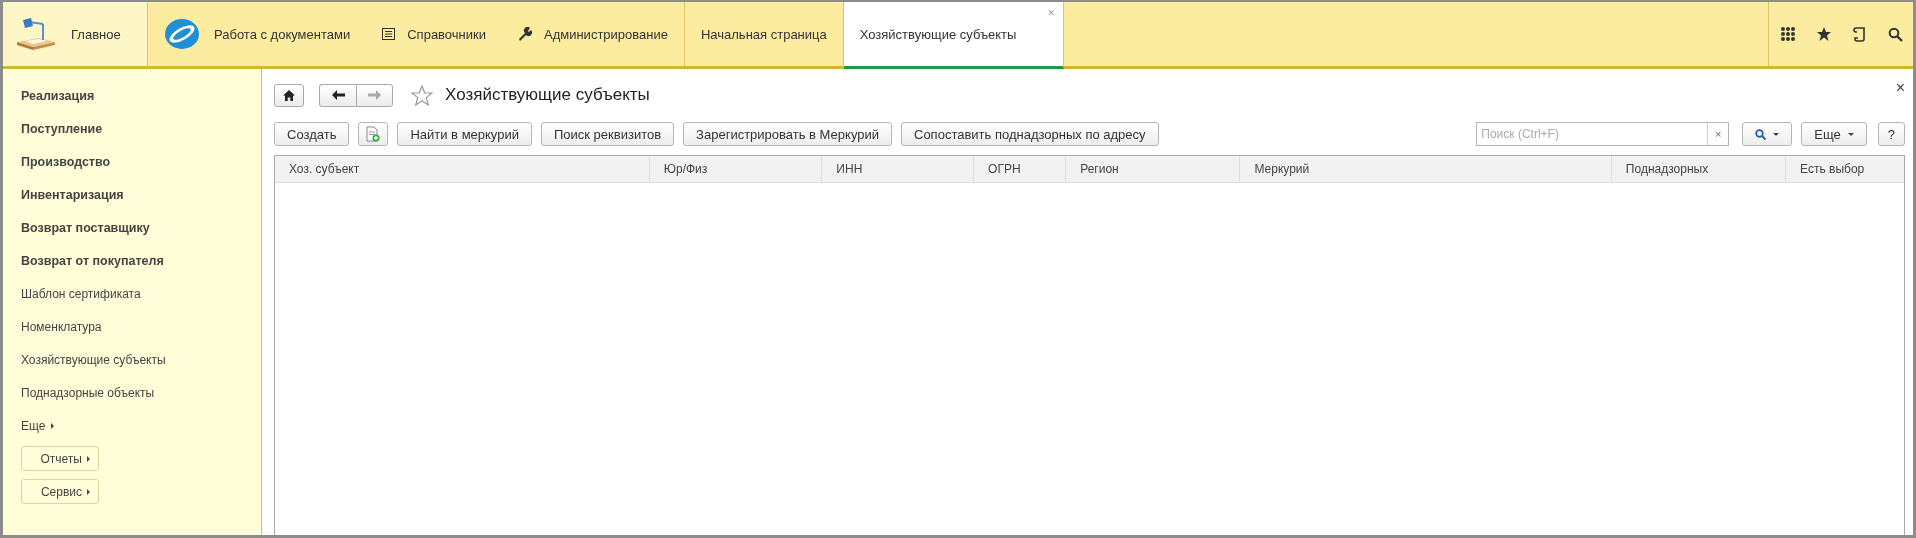 The image size is (1916, 538). What do you see at coordinates (464, 134) in the screenshot?
I see `toolbar-button: Найти в меркурий` at bounding box center [464, 134].